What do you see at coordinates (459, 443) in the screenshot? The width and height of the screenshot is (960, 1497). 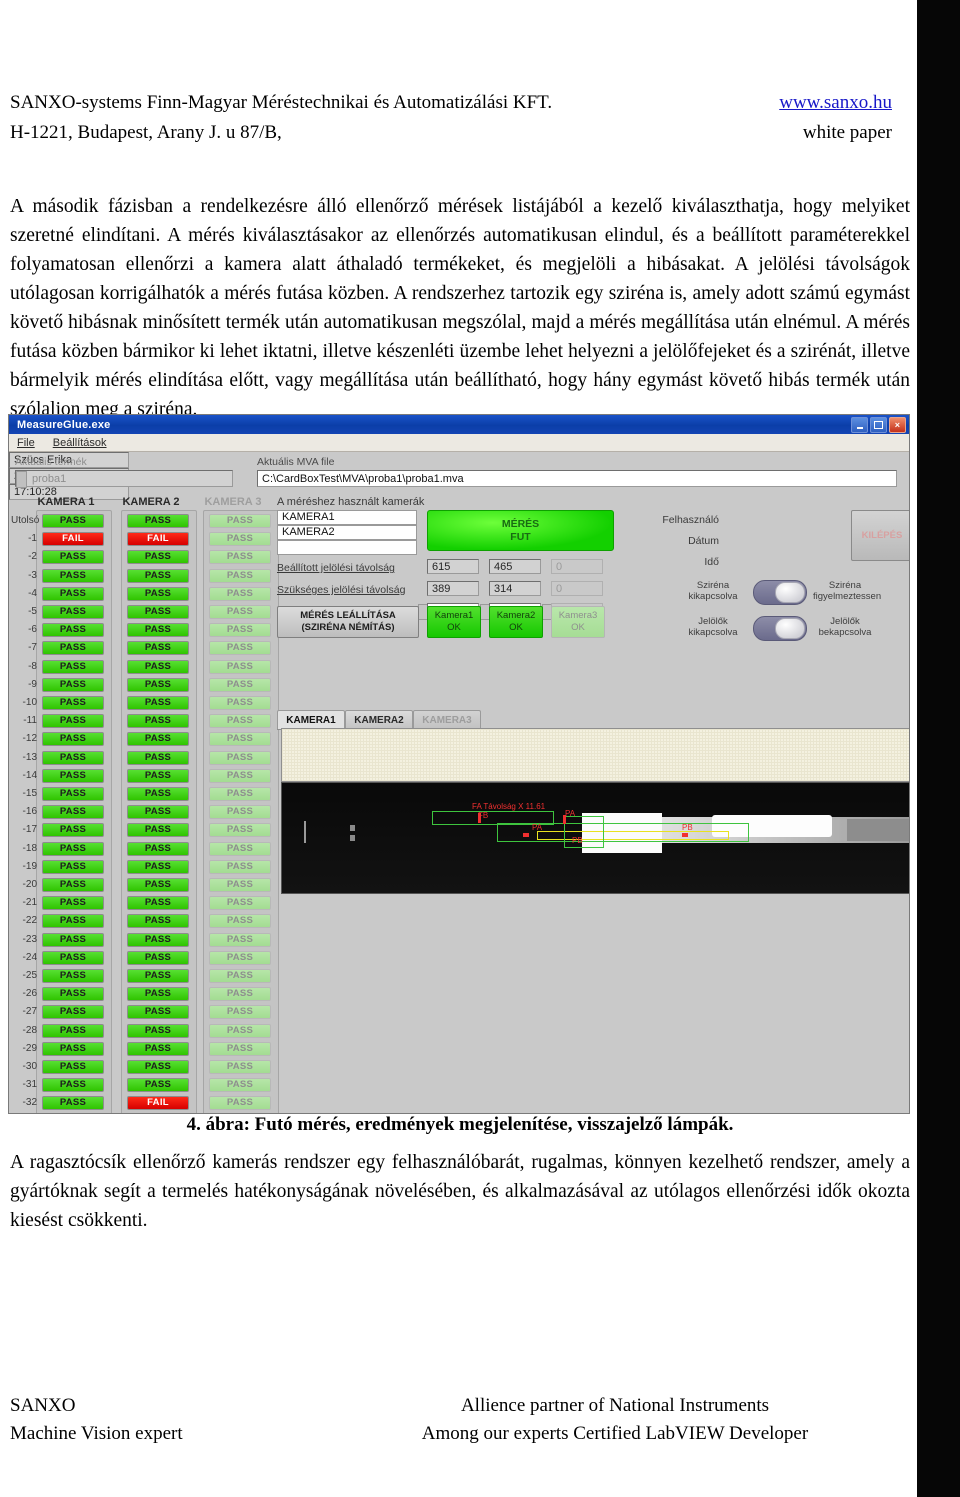 I see `menu-bar: File Beállítások` at bounding box center [459, 443].